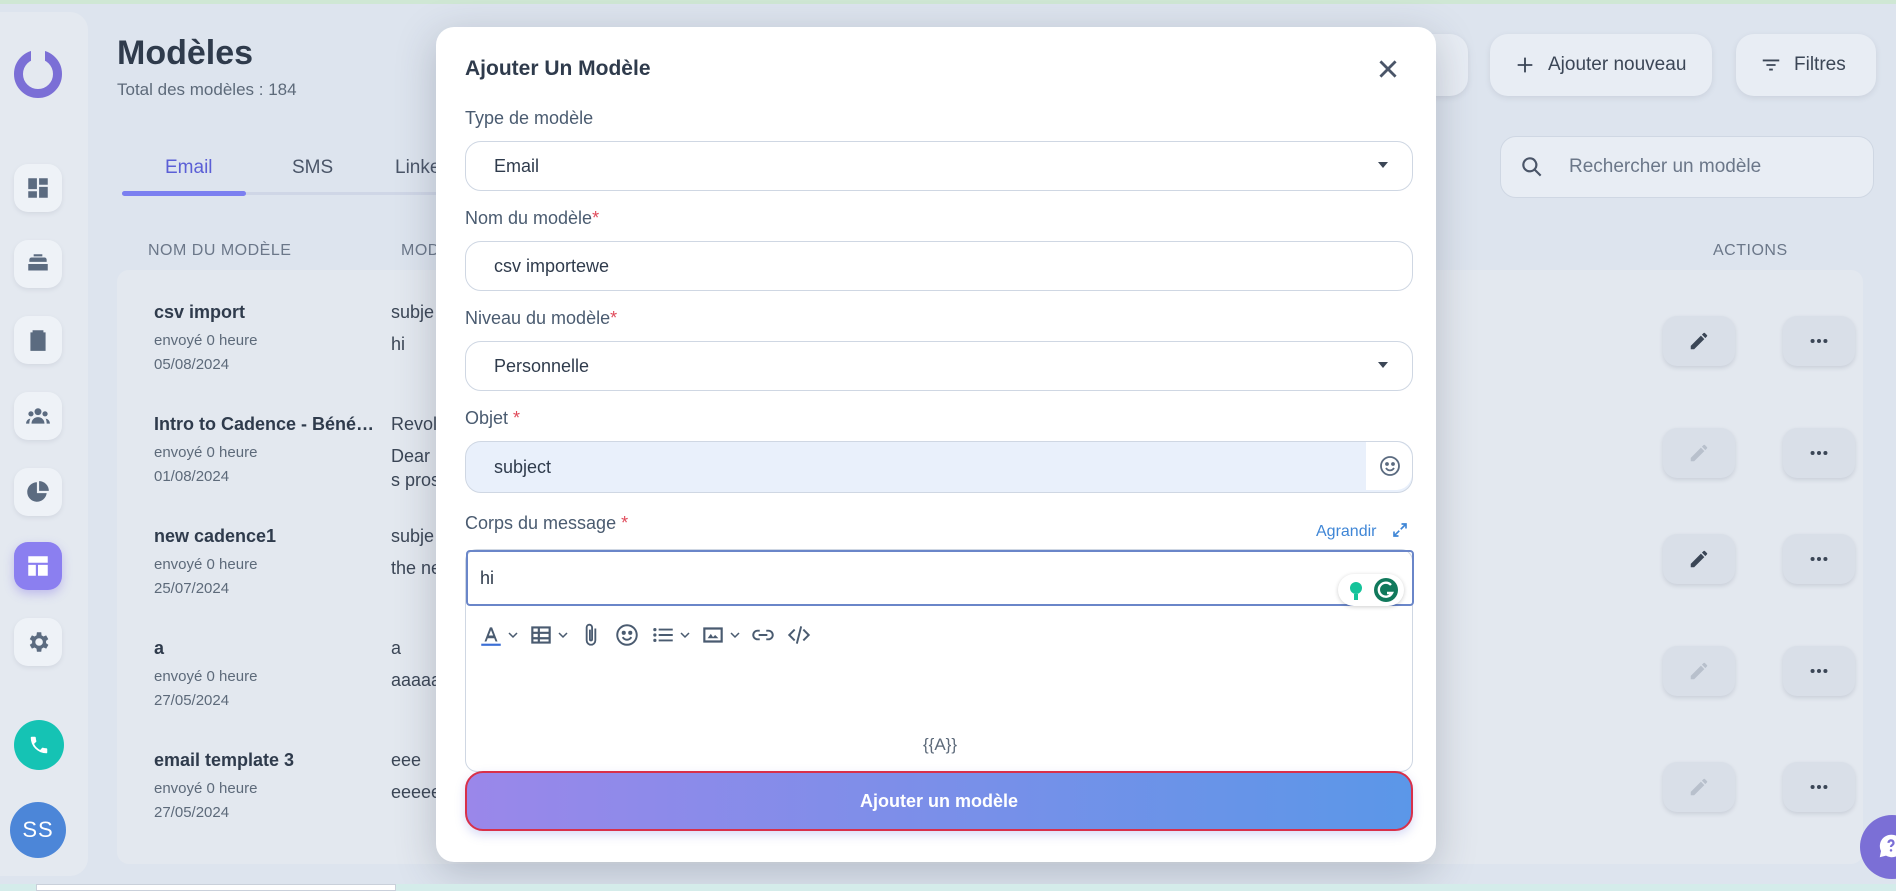 The height and width of the screenshot is (891, 1896). Describe the element at coordinates (663, 635) in the screenshot. I see `list-icon` at that location.